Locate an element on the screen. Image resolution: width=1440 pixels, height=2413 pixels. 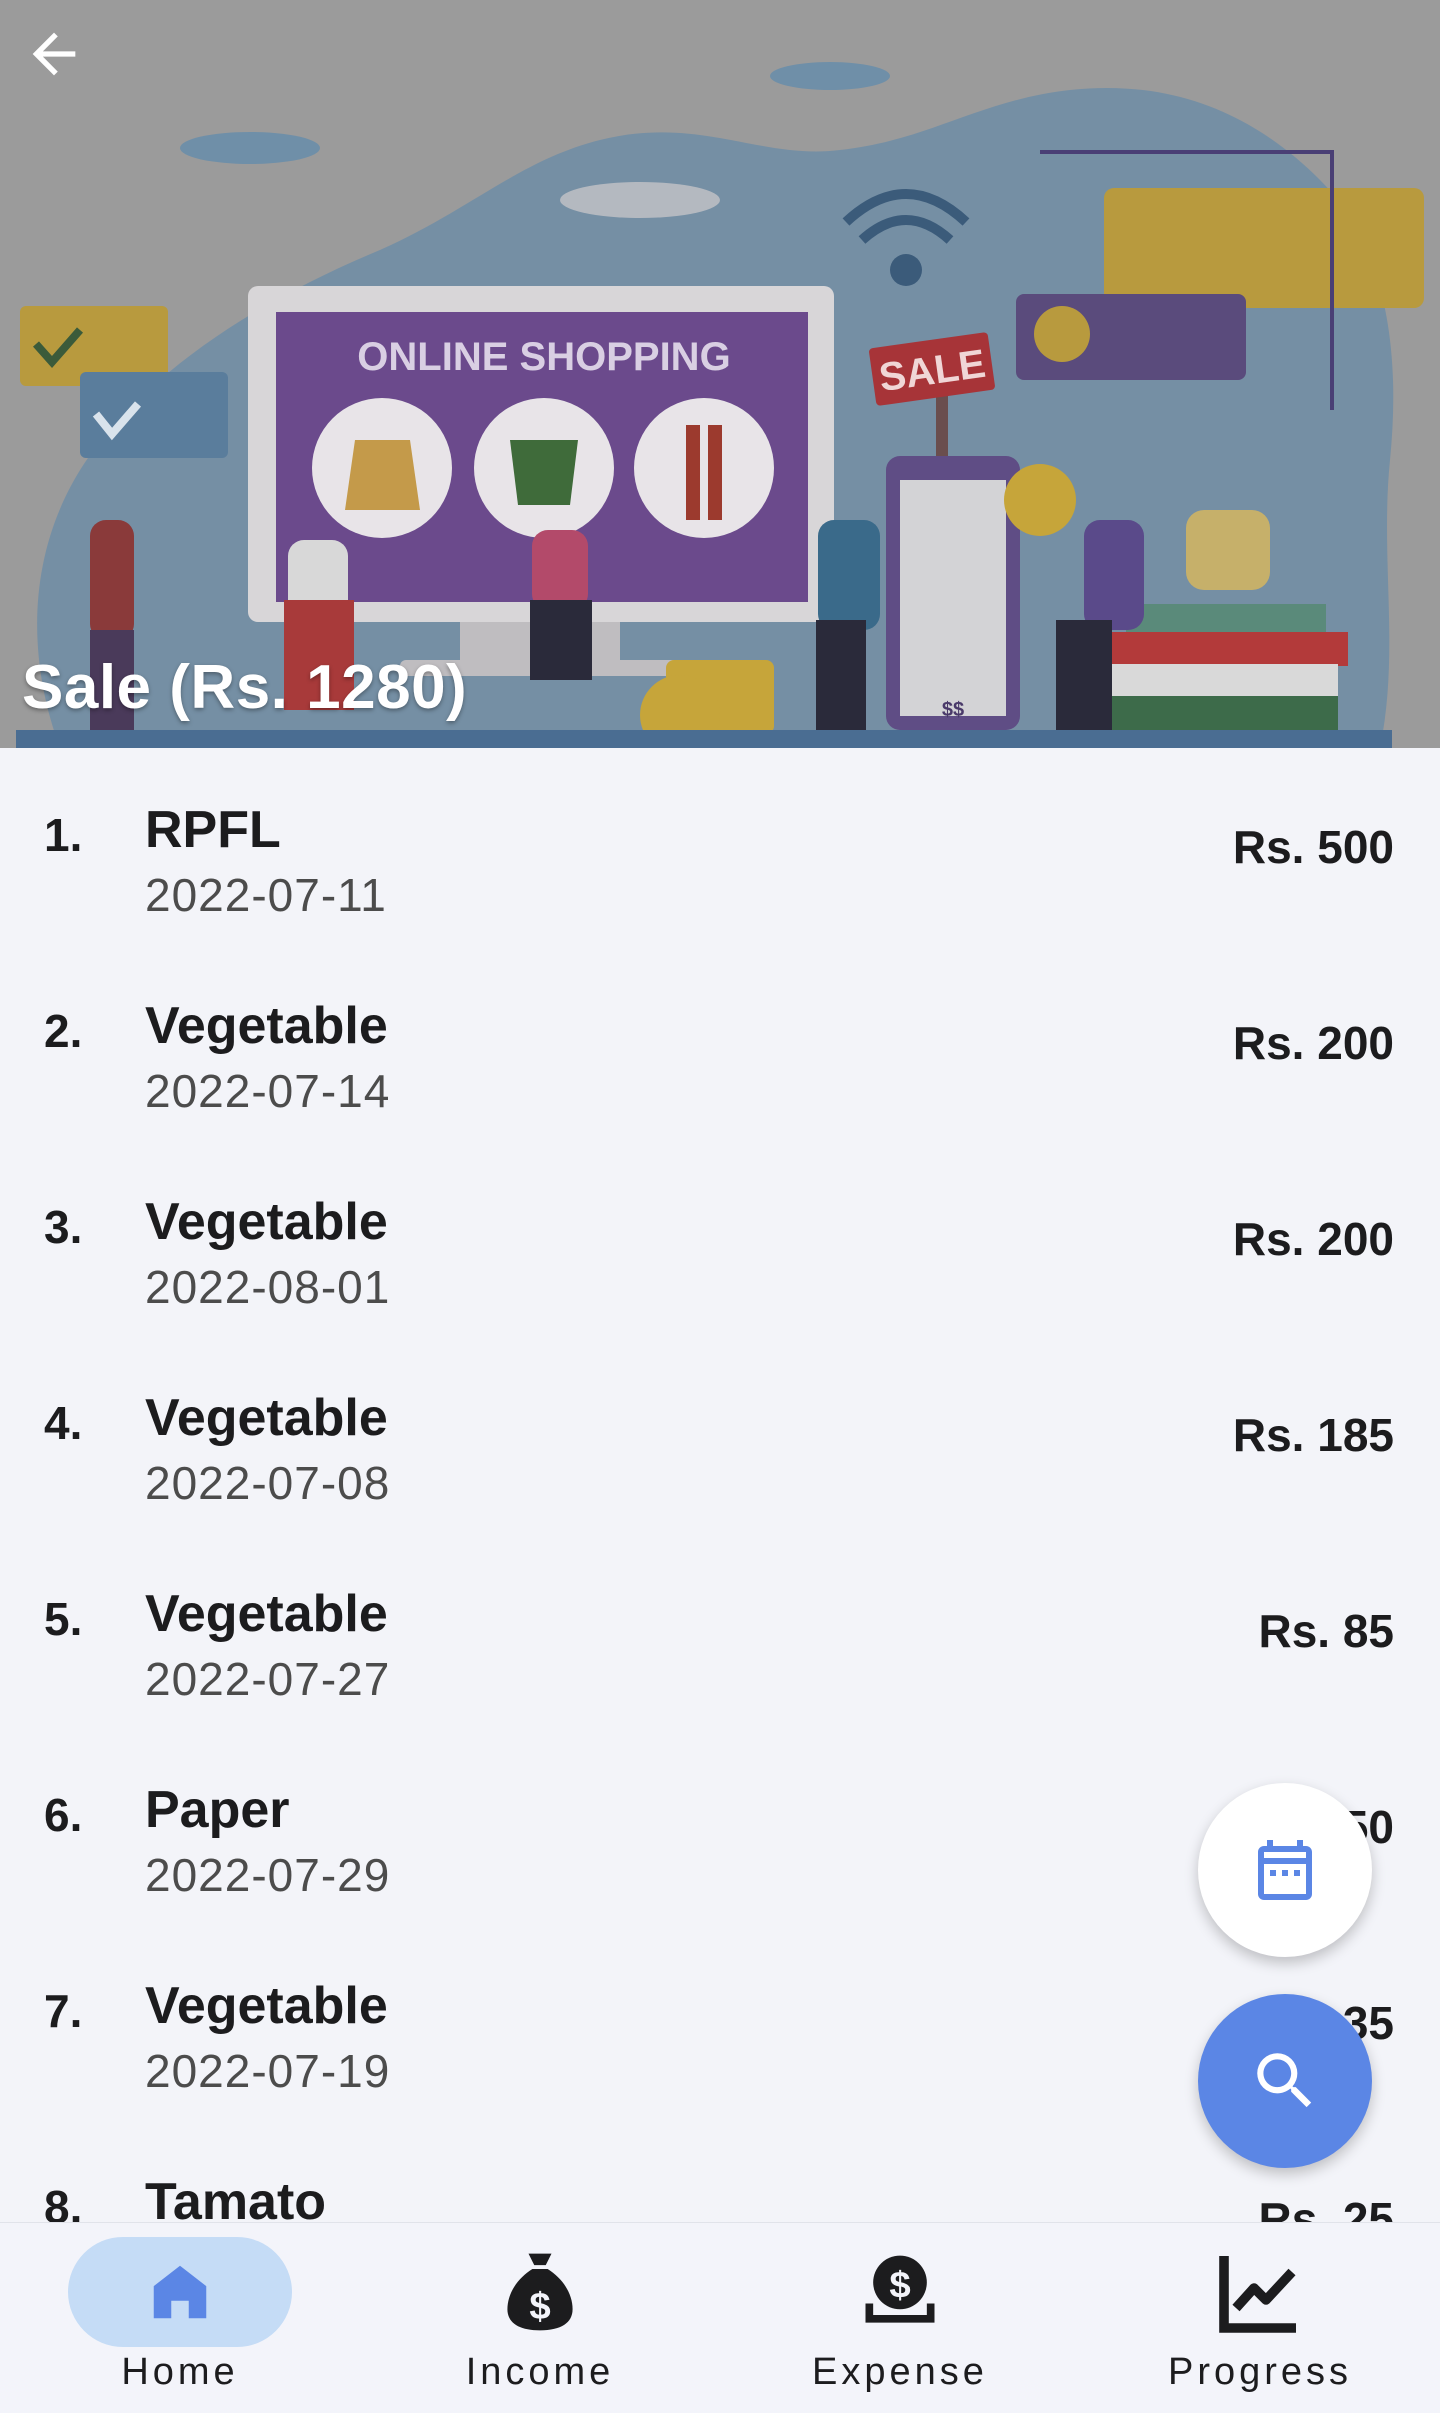
phone-caption: $$ is located at coordinates (953, 710).